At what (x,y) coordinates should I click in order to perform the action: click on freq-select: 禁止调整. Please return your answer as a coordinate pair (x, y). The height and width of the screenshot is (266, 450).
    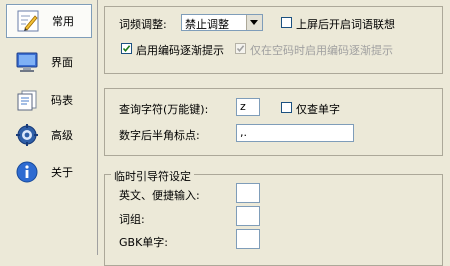
    Looking at the image, I should click on (222, 22).